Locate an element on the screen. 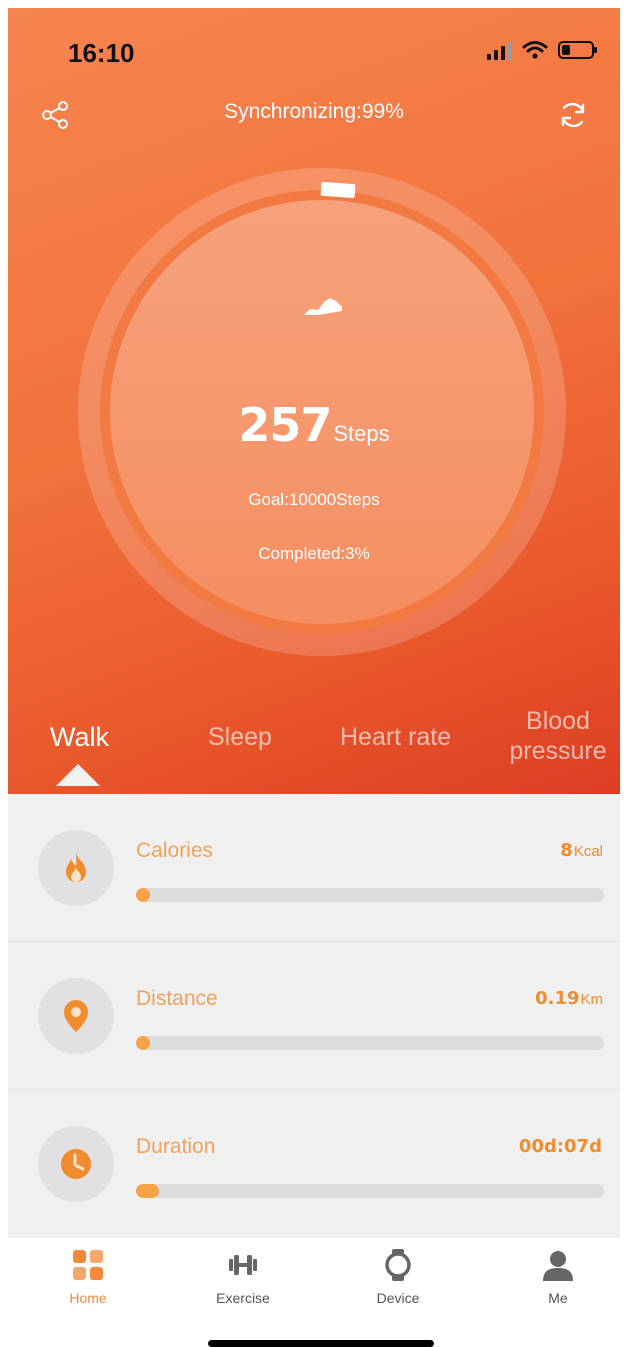 This screenshot has height=1347, width=628. wifi-icon is located at coordinates (535, 50).